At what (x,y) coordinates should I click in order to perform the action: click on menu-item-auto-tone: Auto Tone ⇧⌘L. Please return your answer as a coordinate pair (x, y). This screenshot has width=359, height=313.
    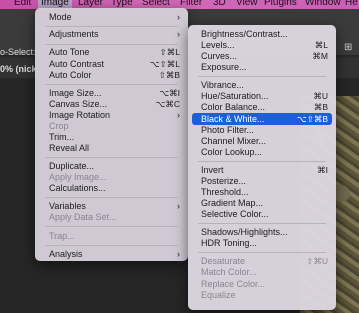
    Looking at the image, I should click on (111, 52).